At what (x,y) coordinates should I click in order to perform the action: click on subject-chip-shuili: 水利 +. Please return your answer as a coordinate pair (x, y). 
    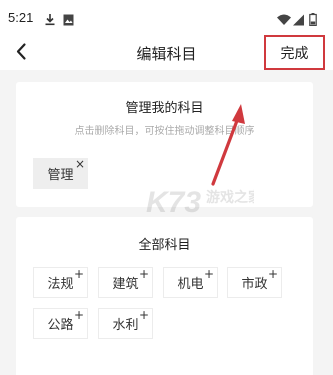
    Looking at the image, I should click on (125, 323).